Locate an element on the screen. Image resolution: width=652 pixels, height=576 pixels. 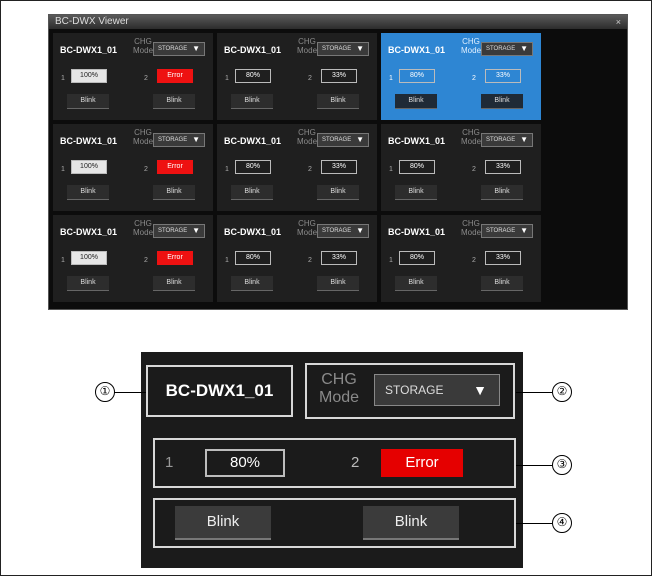
detail-slot1-battery: 80% is located at coordinates (245, 463).